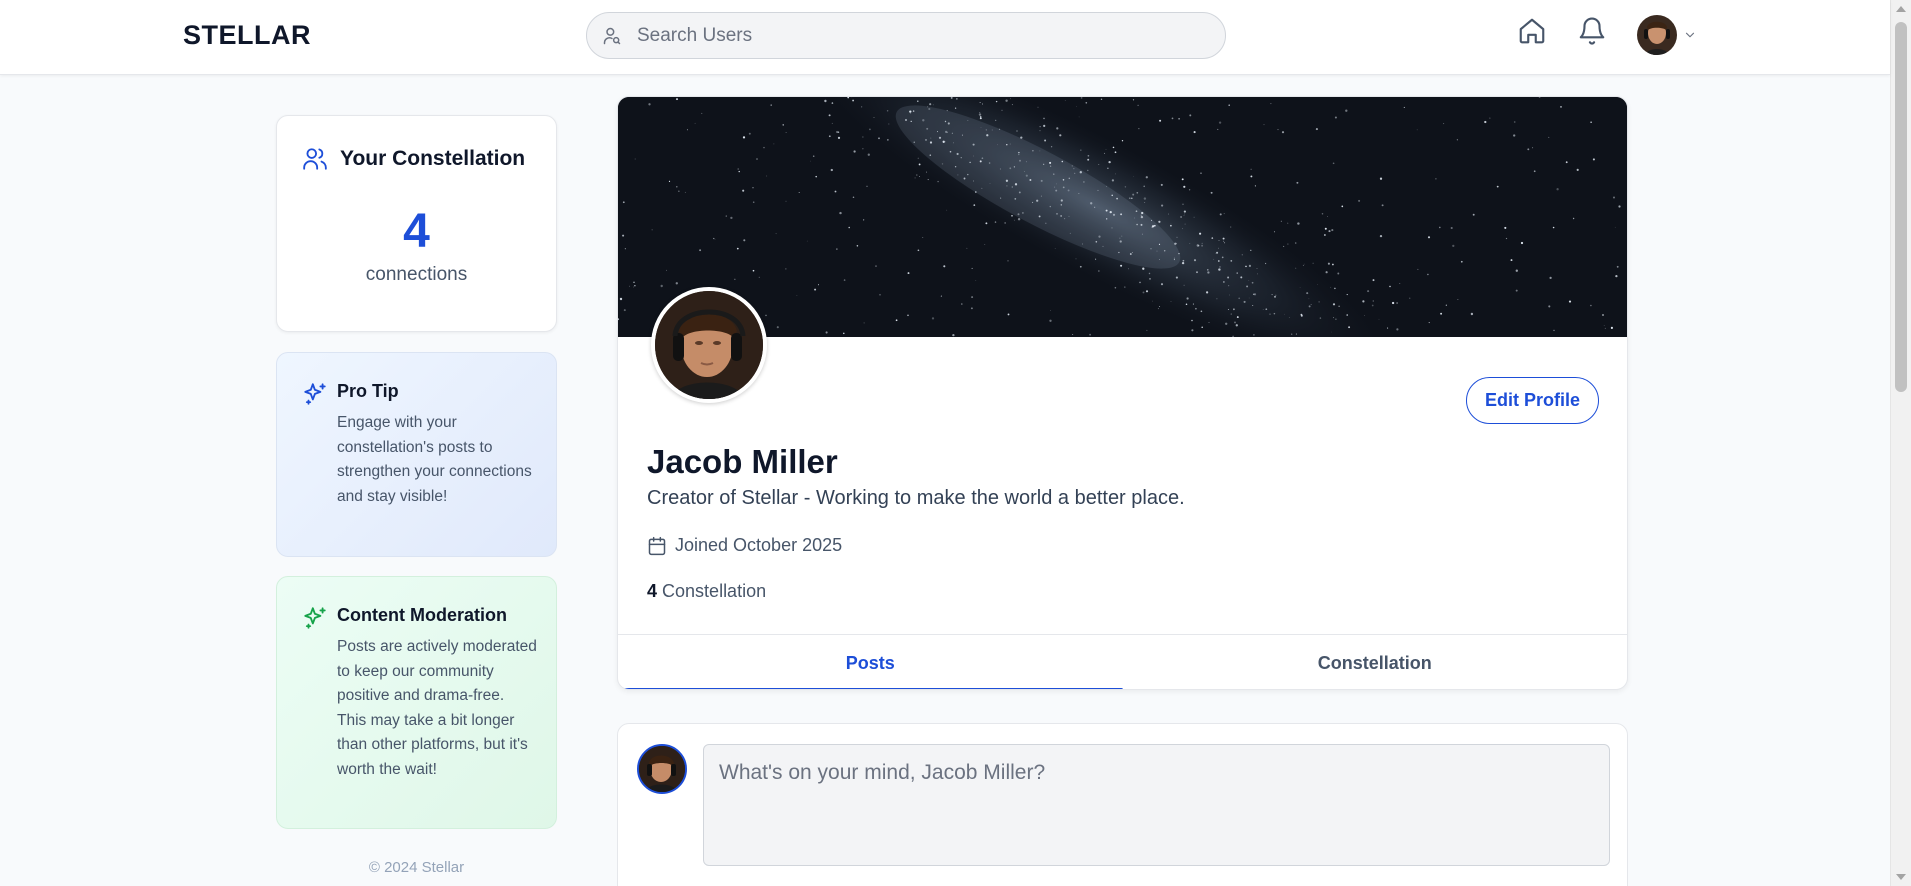 The height and width of the screenshot is (886, 1911). I want to click on content-moderation-title: Content Moderation, so click(422, 615).